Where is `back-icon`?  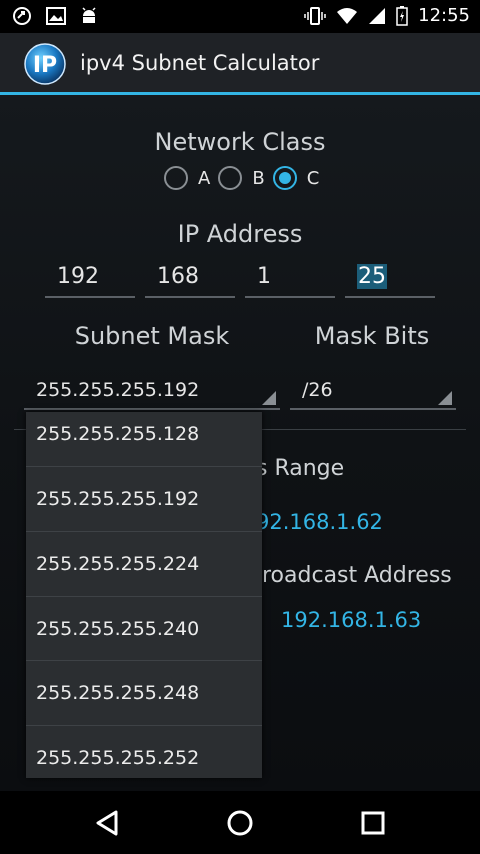
back-icon is located at coordinates (107, 823).